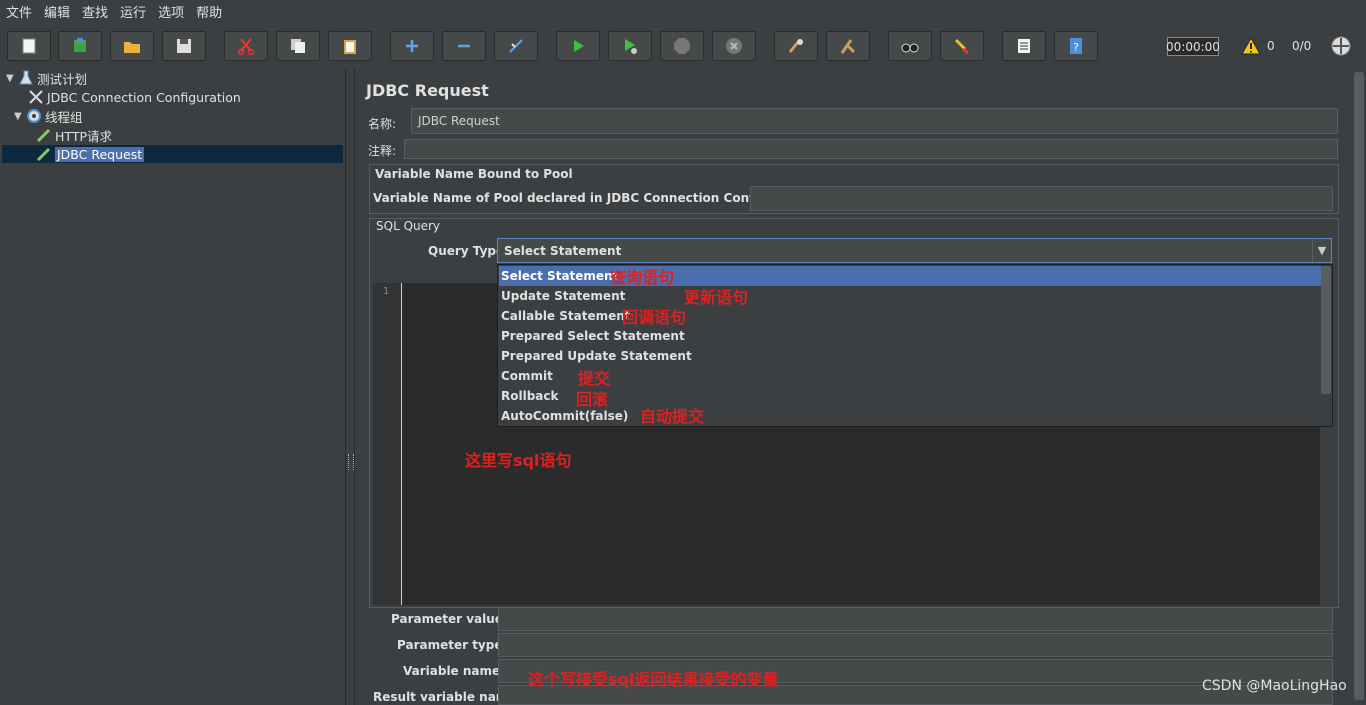  I want to click on tree-node-thread-group: ▼ 线程组, so click(48, 116).